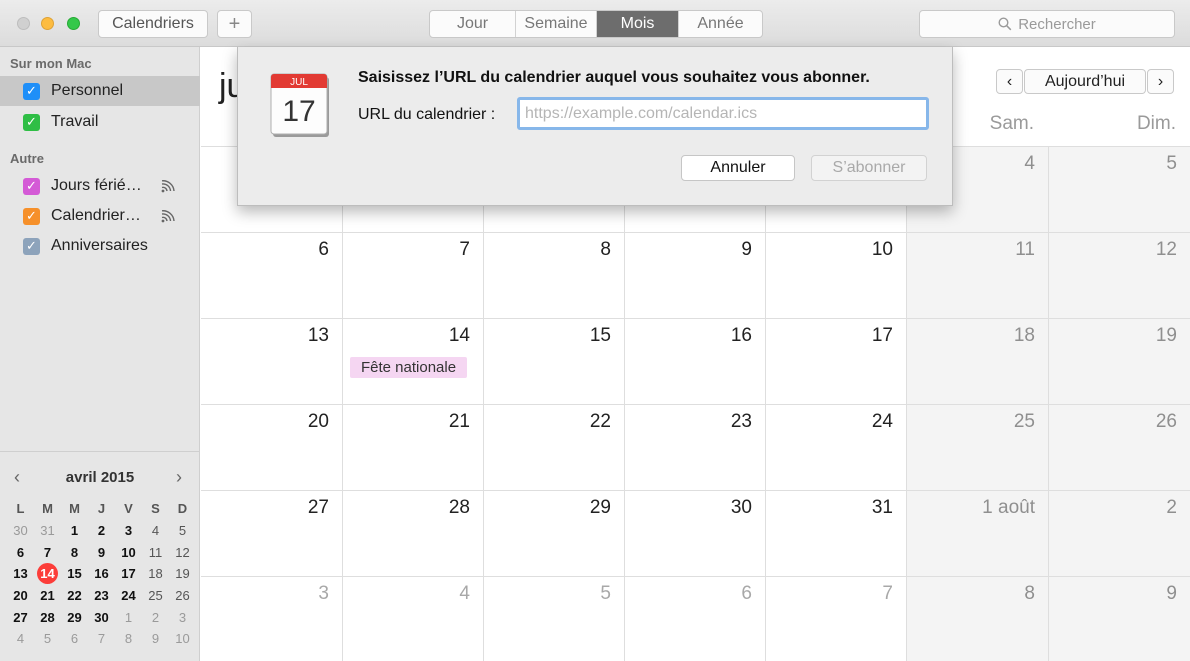 This screenshot has width=1190, height=661. Describe the element at coordinates (31, 216) in the screenshot. I see `checkbox-calendrier: ✓` at that location.